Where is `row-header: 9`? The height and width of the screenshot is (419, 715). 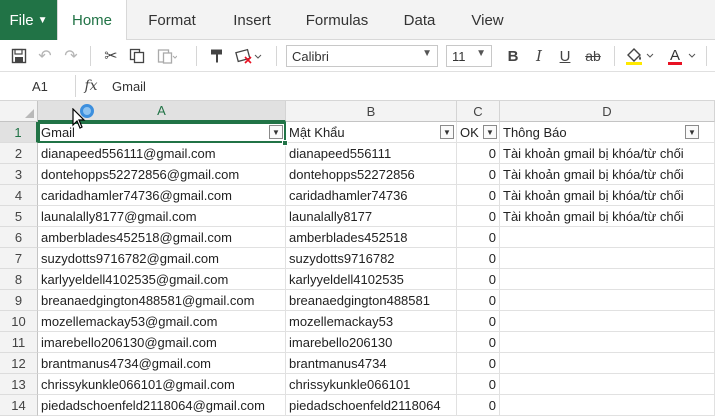
row-header: 9 is located at coordinates (19, 300).